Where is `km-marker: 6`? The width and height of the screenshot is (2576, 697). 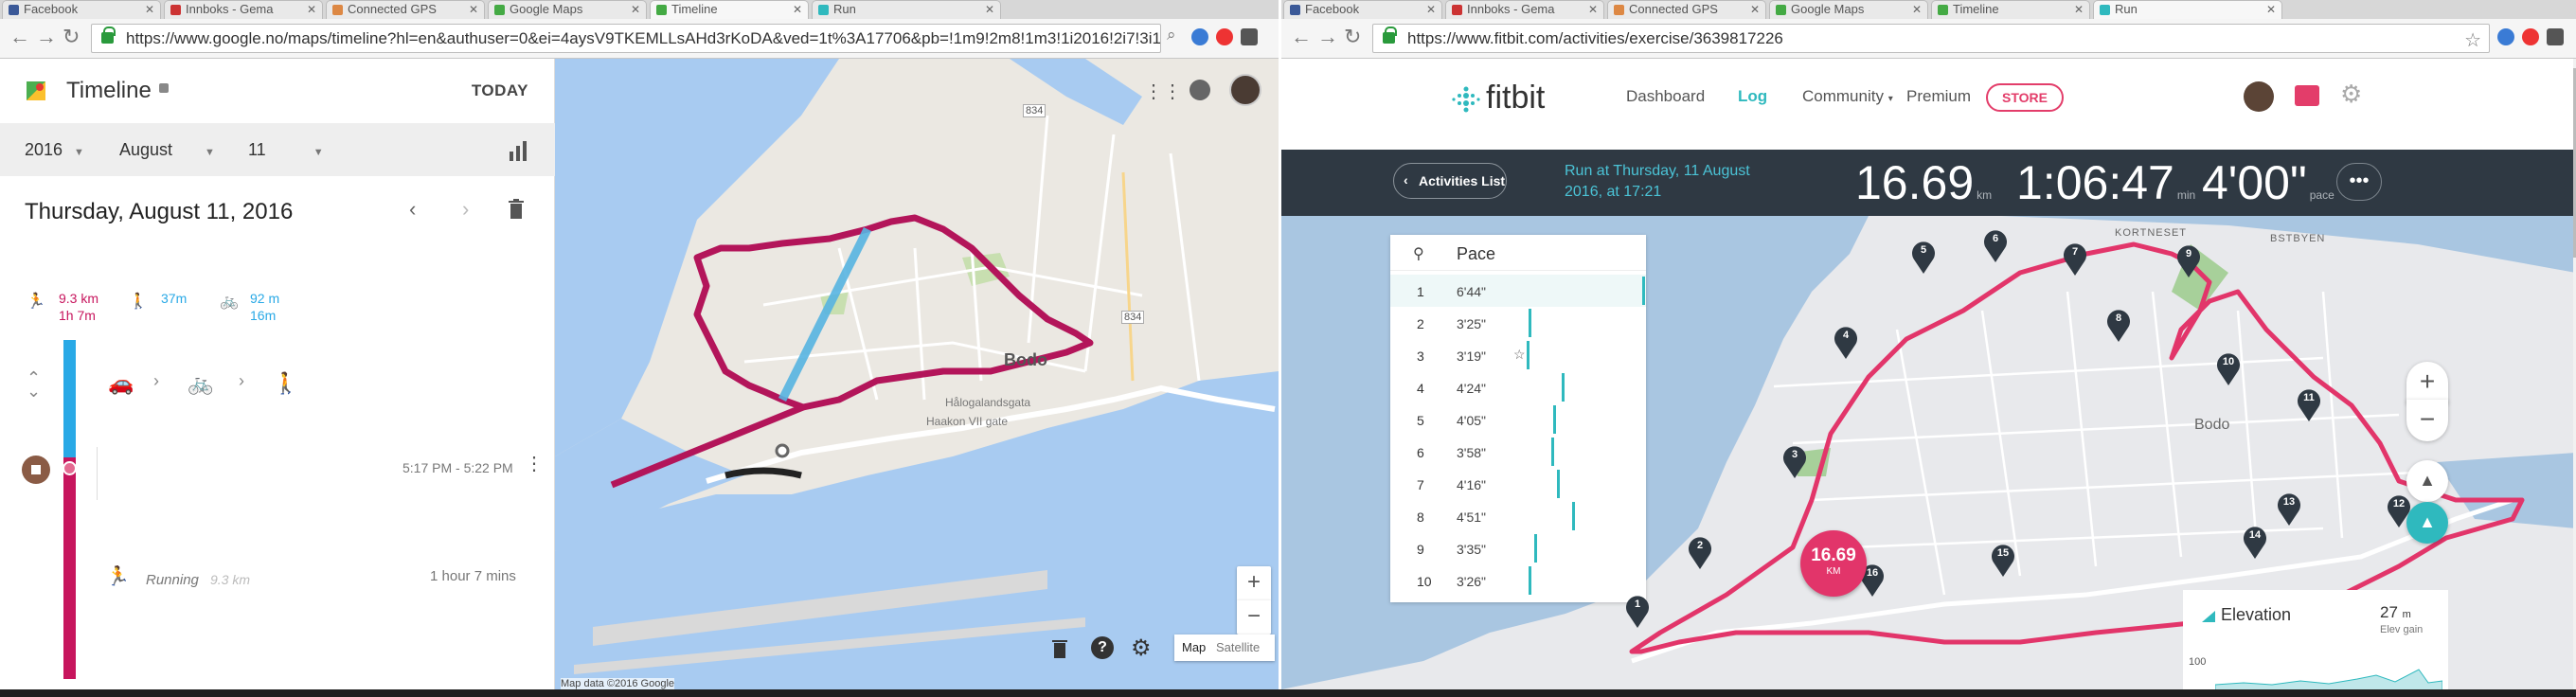 km-marker: 6 is located at coordinates (1995, 245).